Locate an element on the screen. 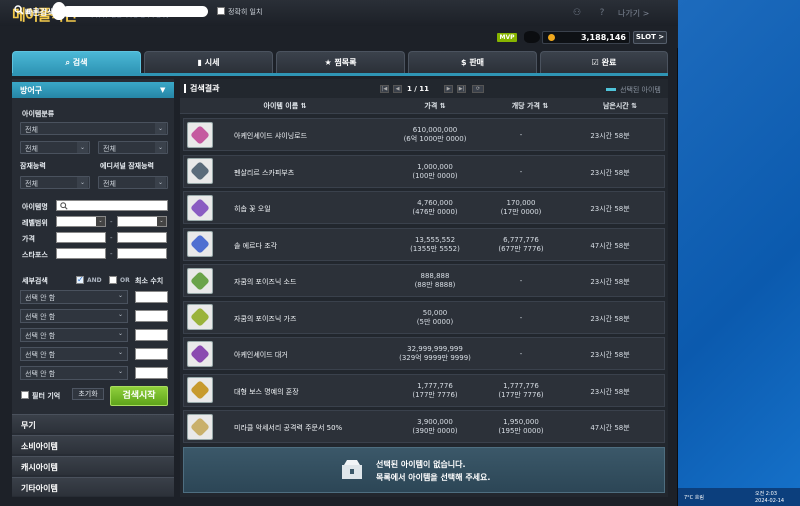  header-price-label: 가격 is located at coordinates (431, 106).